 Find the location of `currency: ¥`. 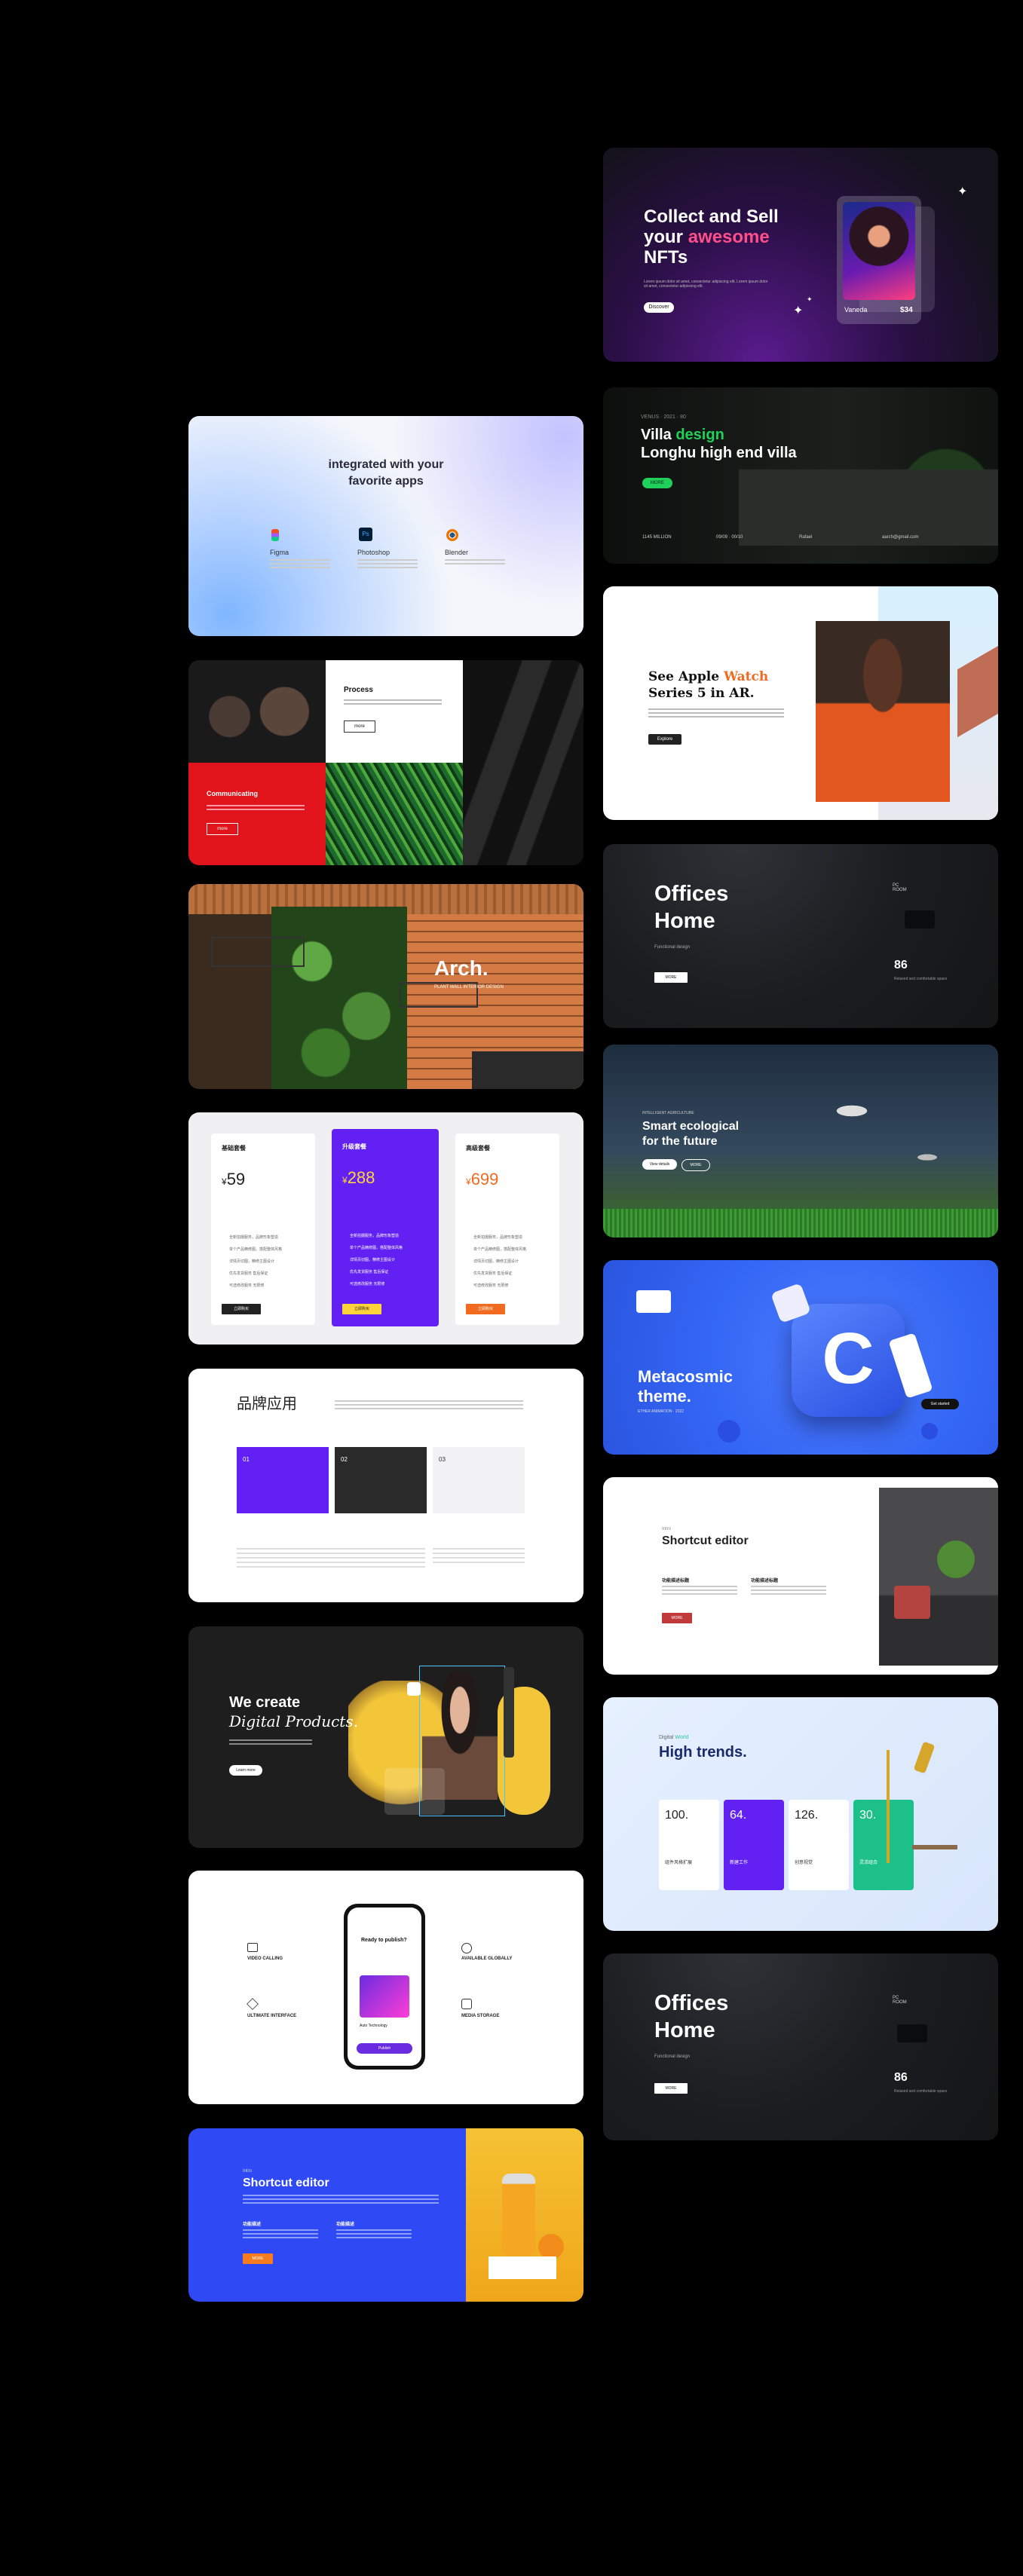

currency: ¥ is located at coordinates (224, 1181).